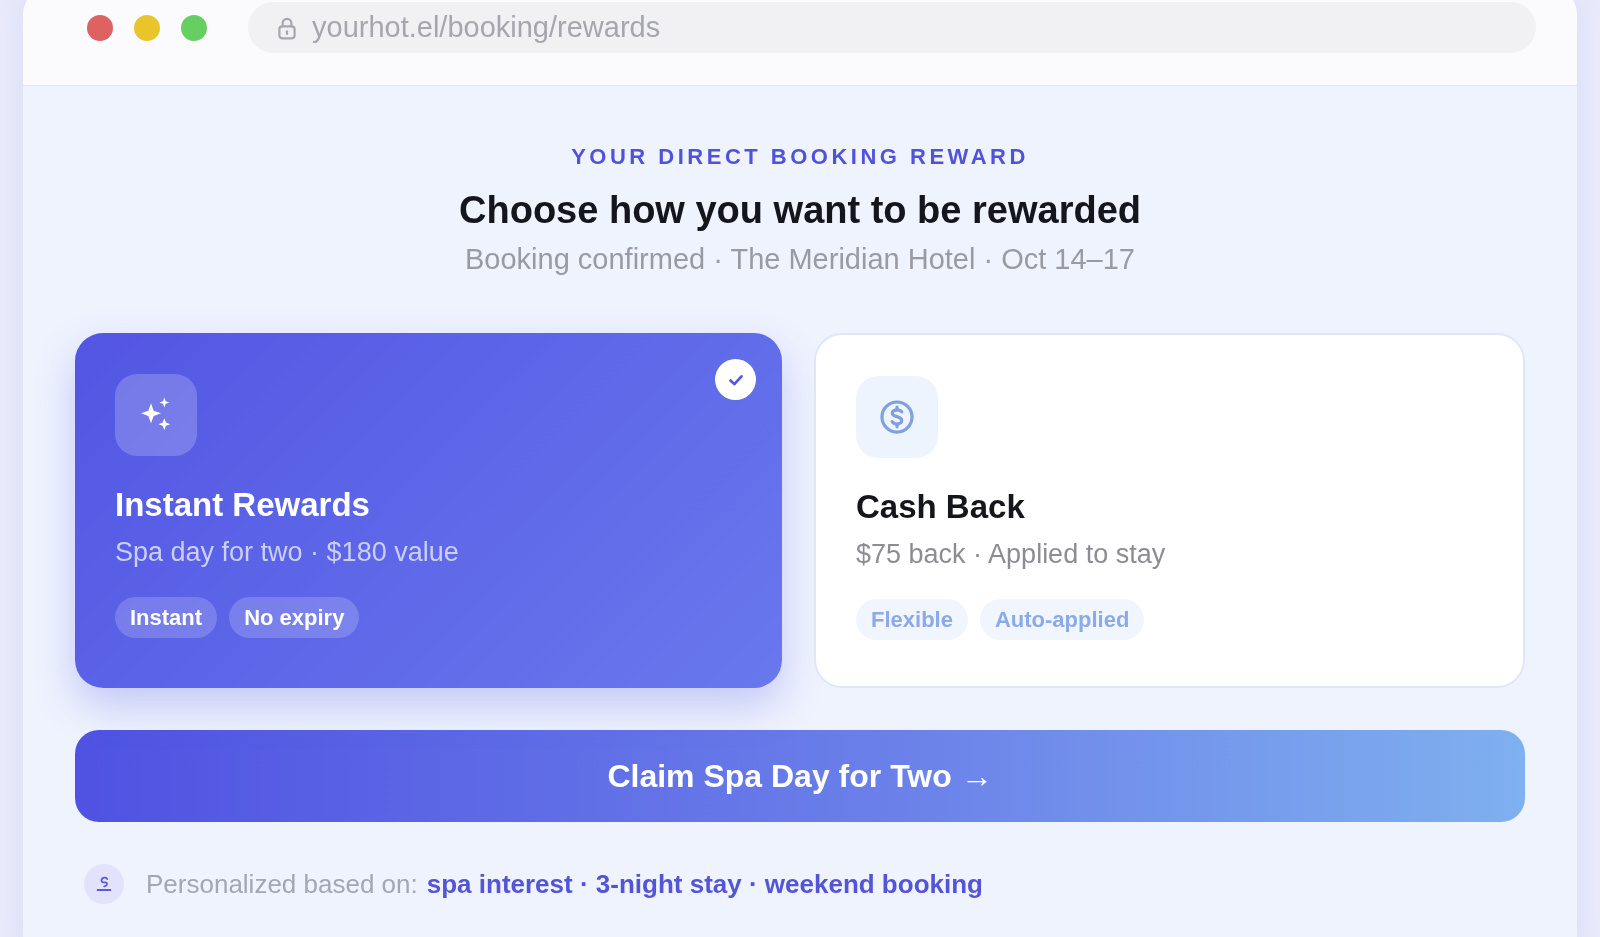 Image resolution: width=1600 pixels, height=937 pixels. What do you see at coordinates (486, 27) in the screenshot?
I see `url-text: yourhot.el/booking/rewards` at bounding box center [486, 27].